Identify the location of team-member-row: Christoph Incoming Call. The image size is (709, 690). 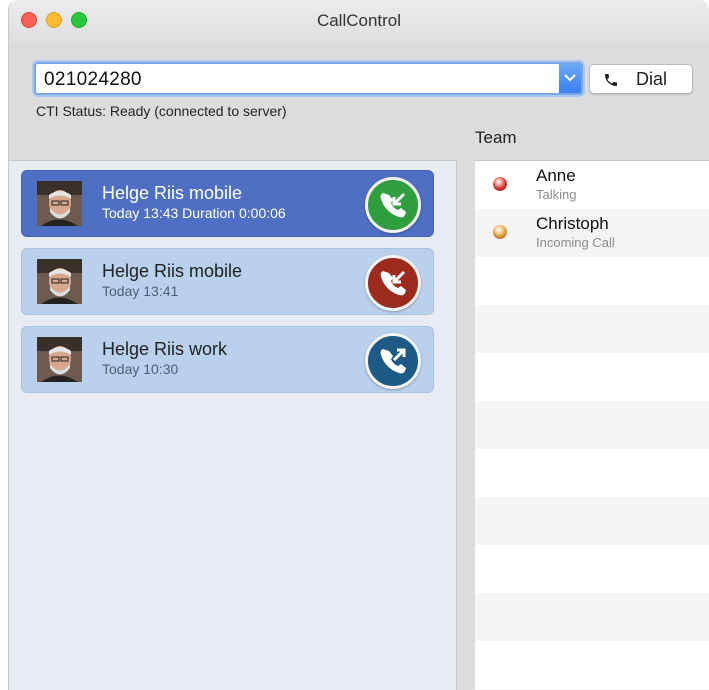
(592, 232).